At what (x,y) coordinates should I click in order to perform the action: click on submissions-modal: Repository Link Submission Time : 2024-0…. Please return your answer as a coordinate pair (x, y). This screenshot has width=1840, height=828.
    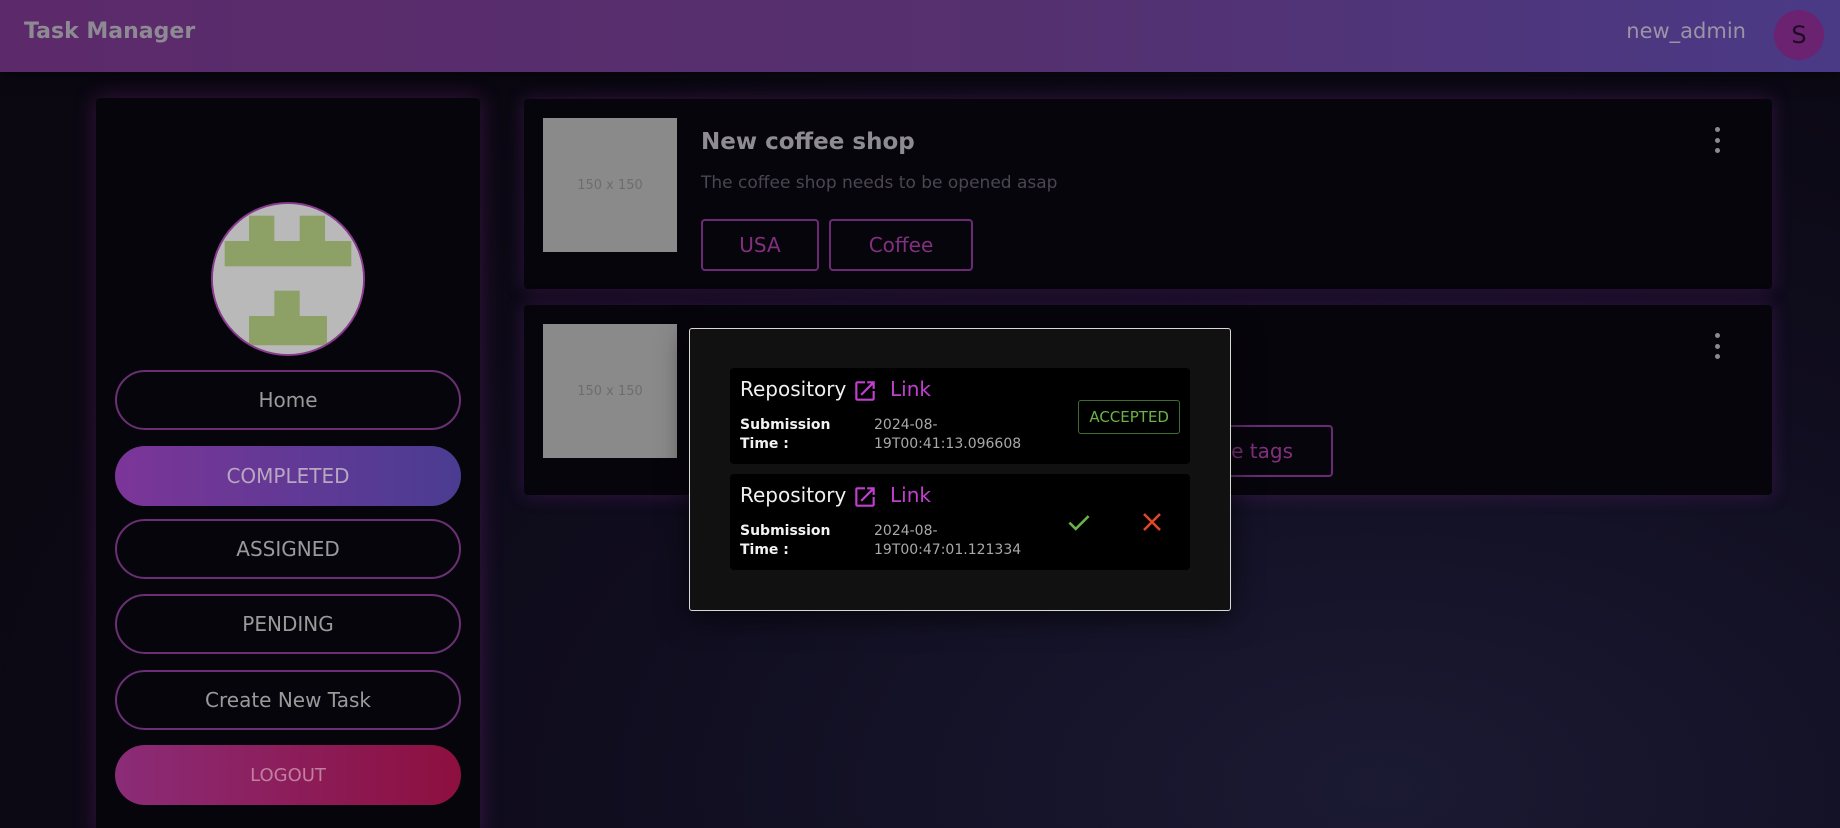
    Looking at the image, I should click on (960, 469).